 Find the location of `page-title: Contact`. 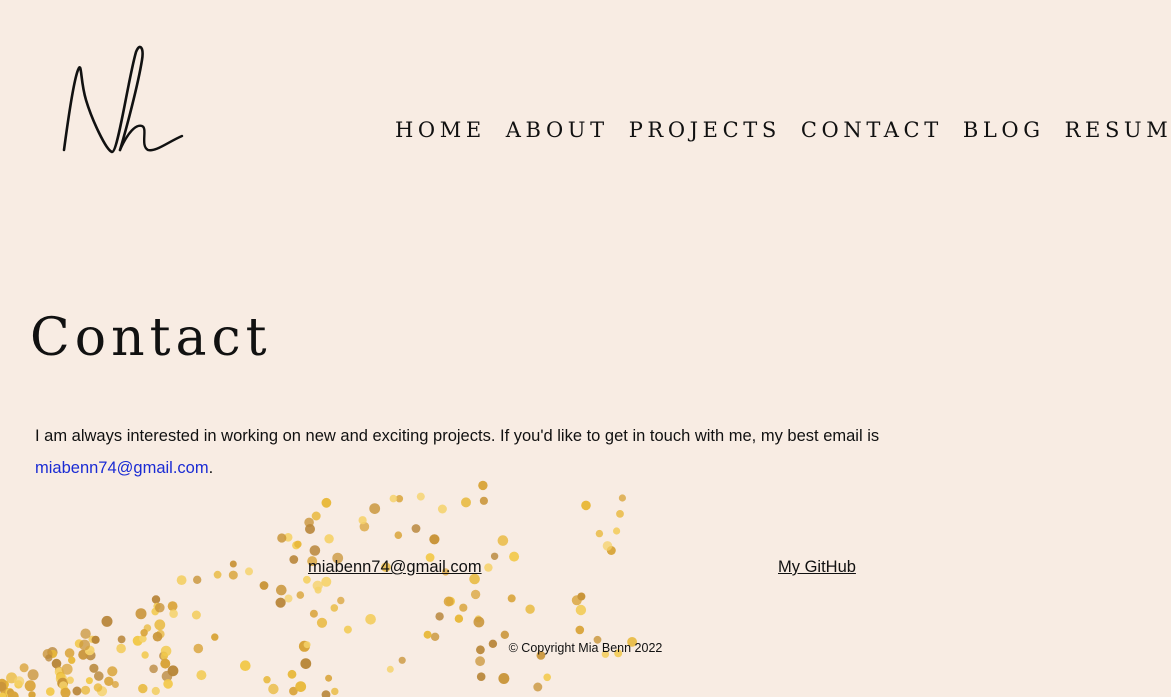

page-title: Contact is located at coordinates (151, 338).